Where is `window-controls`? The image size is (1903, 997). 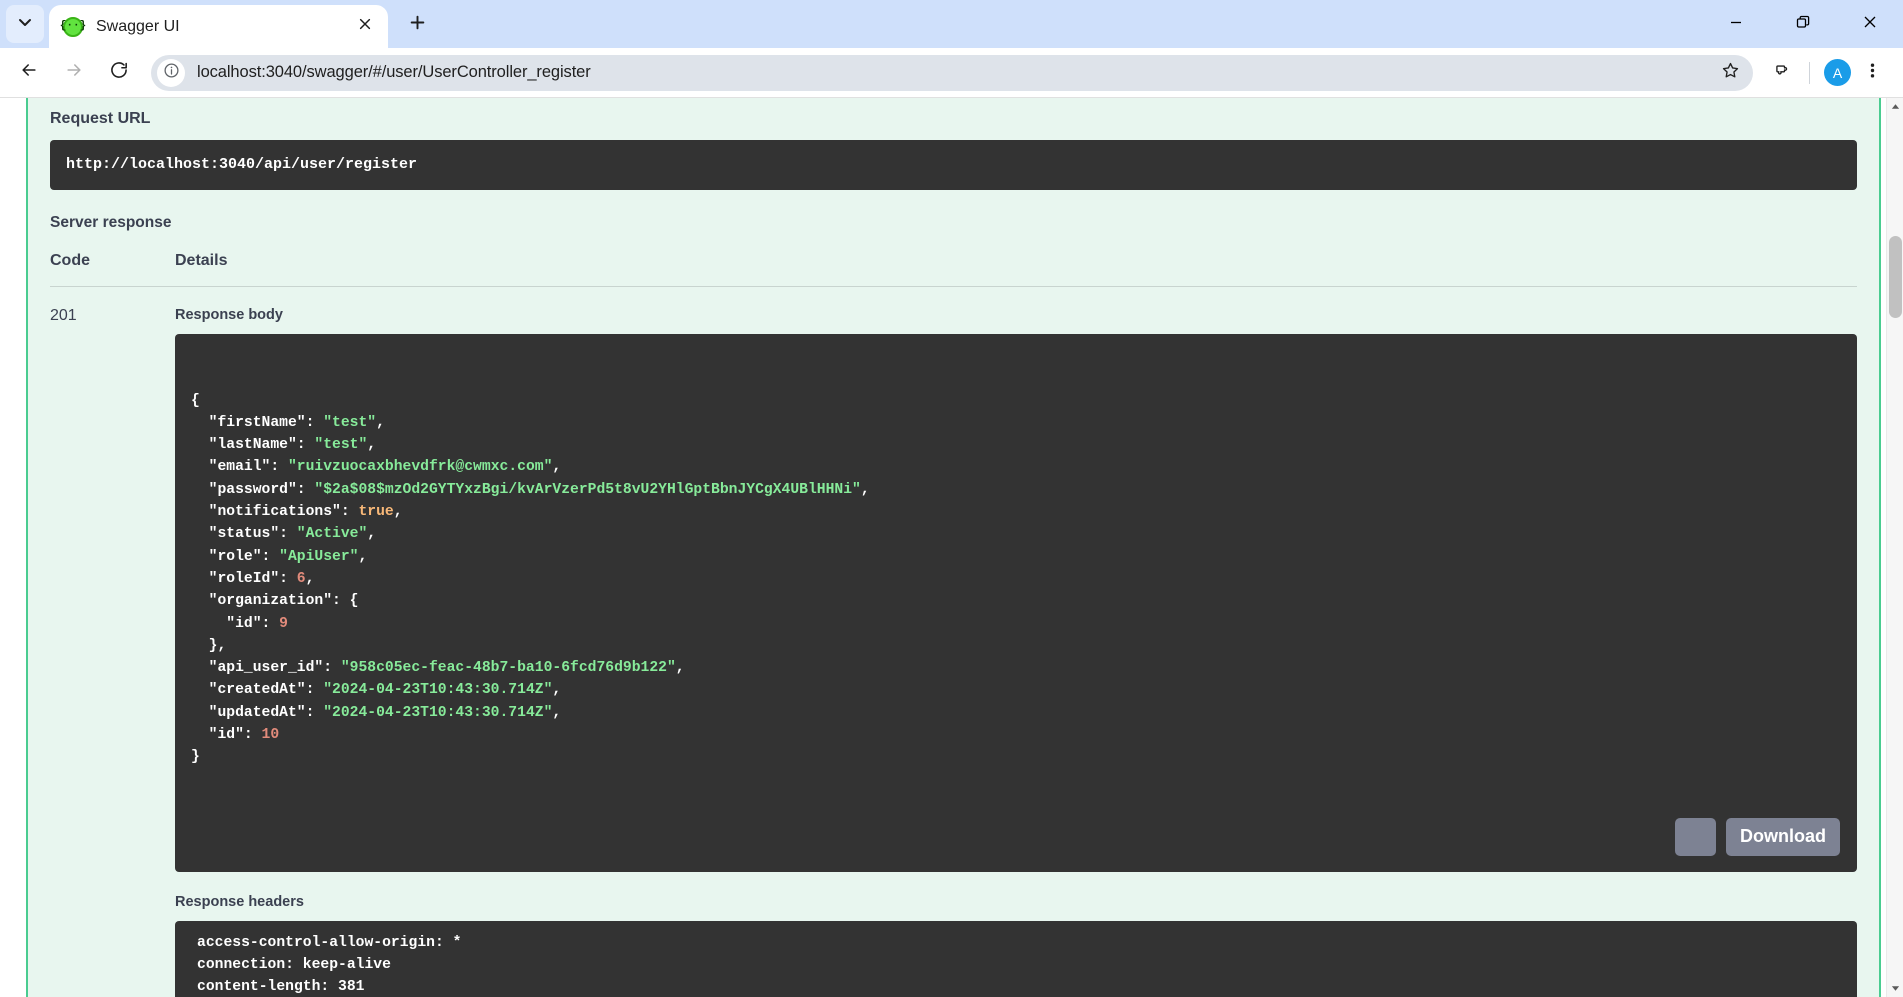 window-controls is located at coordinates (1802, 24).